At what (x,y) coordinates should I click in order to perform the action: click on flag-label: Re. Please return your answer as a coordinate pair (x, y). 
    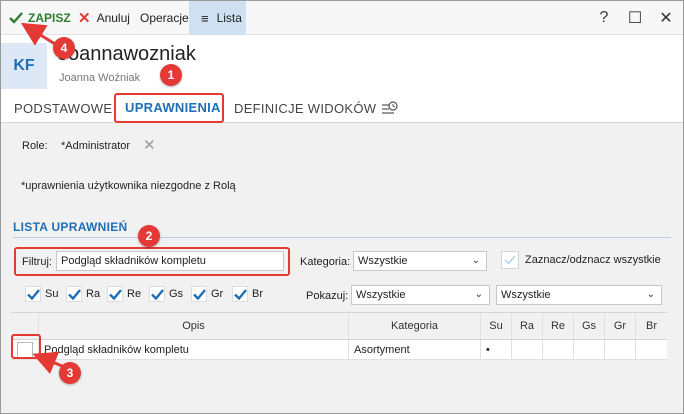
    Looking at the image, I should click on (134, 294).